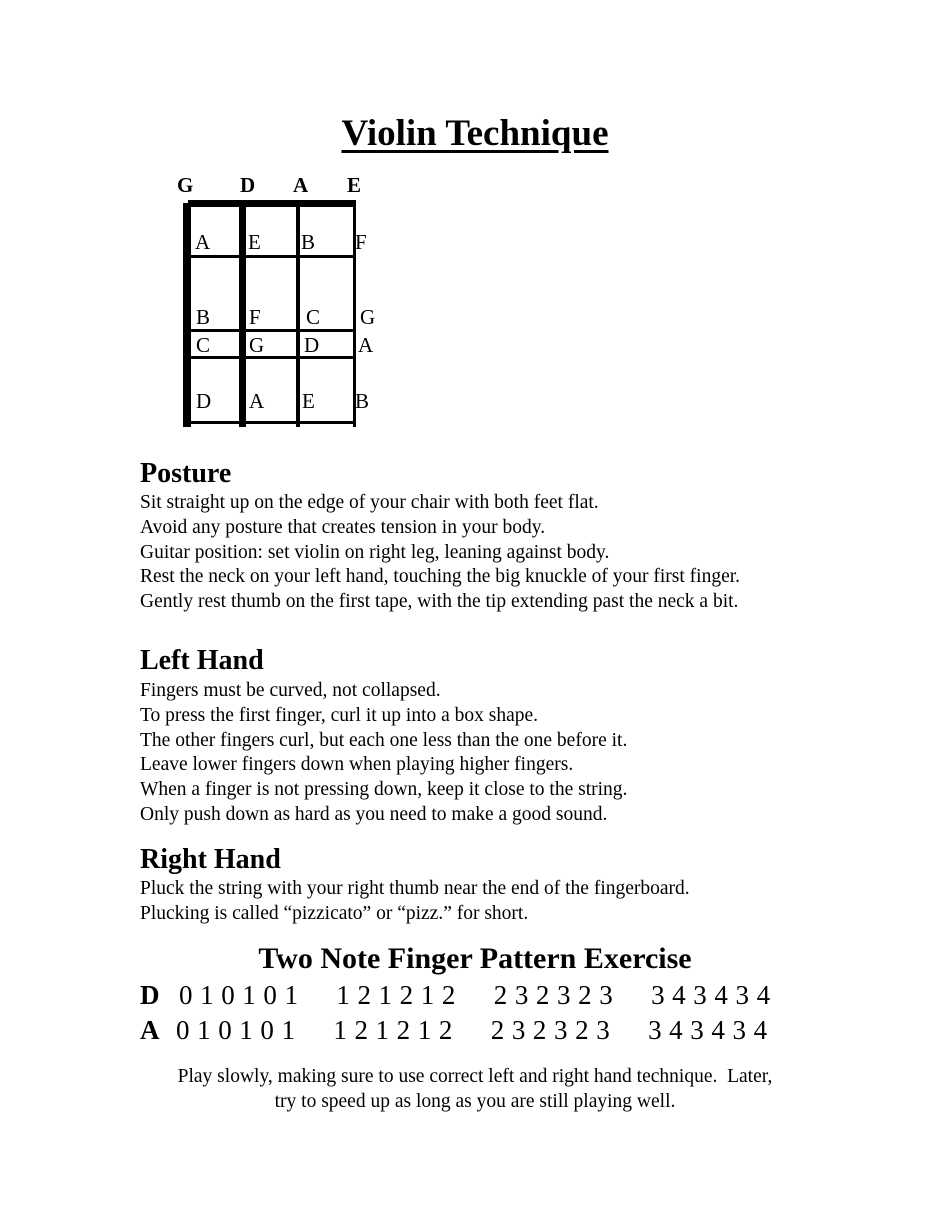 This screenshot has height=1230, width=950. What do you see at coordinates (210, 859) in the screenshot?
I see `section-heading-right-hand: Right Hand` at bounding box center [210, 859].